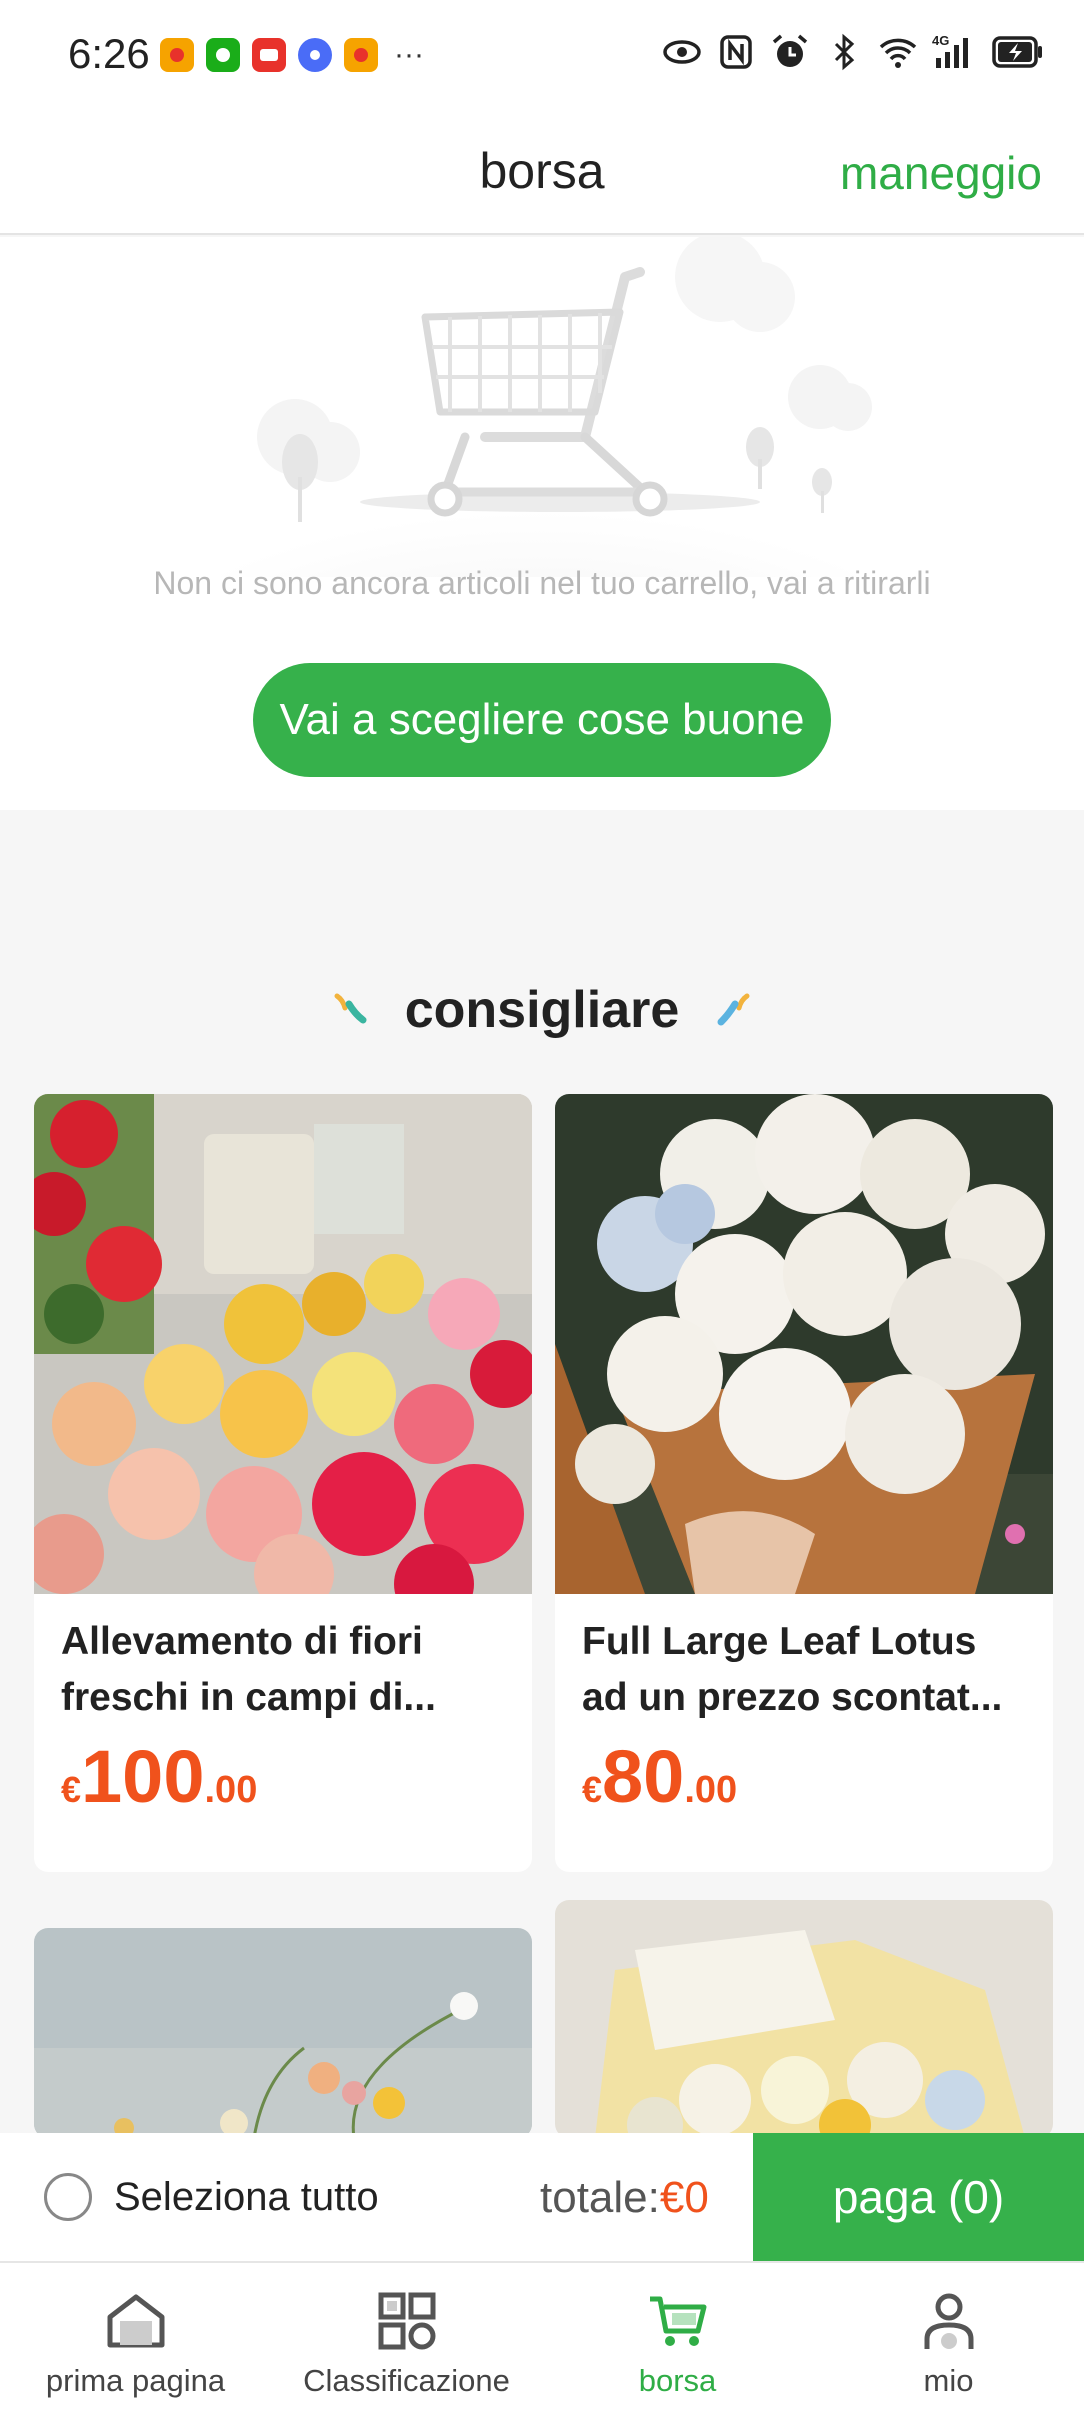  I want to click on product-image-gift-bouquet, so click(804, 2019).